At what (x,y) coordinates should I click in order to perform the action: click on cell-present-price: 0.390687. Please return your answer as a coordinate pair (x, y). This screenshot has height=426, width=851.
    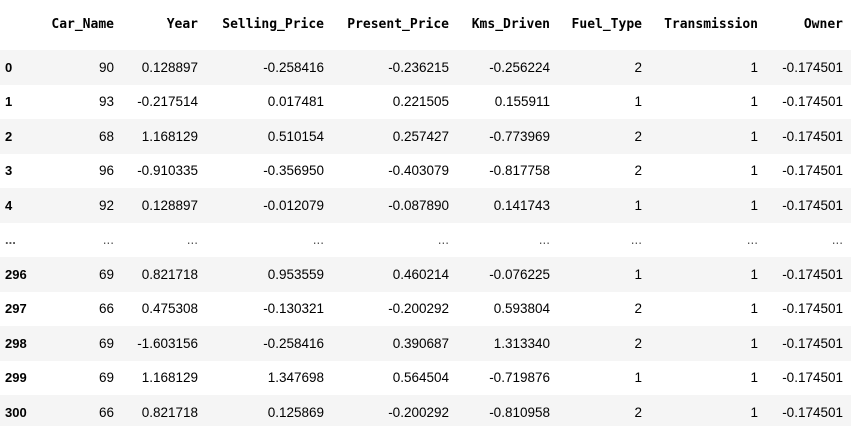
    Looking at the image, I should click on (420, 343).